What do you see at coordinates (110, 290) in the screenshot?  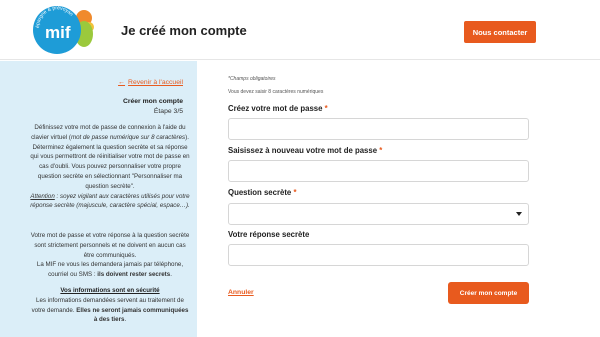 I see `security-title: Vos informations sont en sécurité` at bounding box center [110, 290].